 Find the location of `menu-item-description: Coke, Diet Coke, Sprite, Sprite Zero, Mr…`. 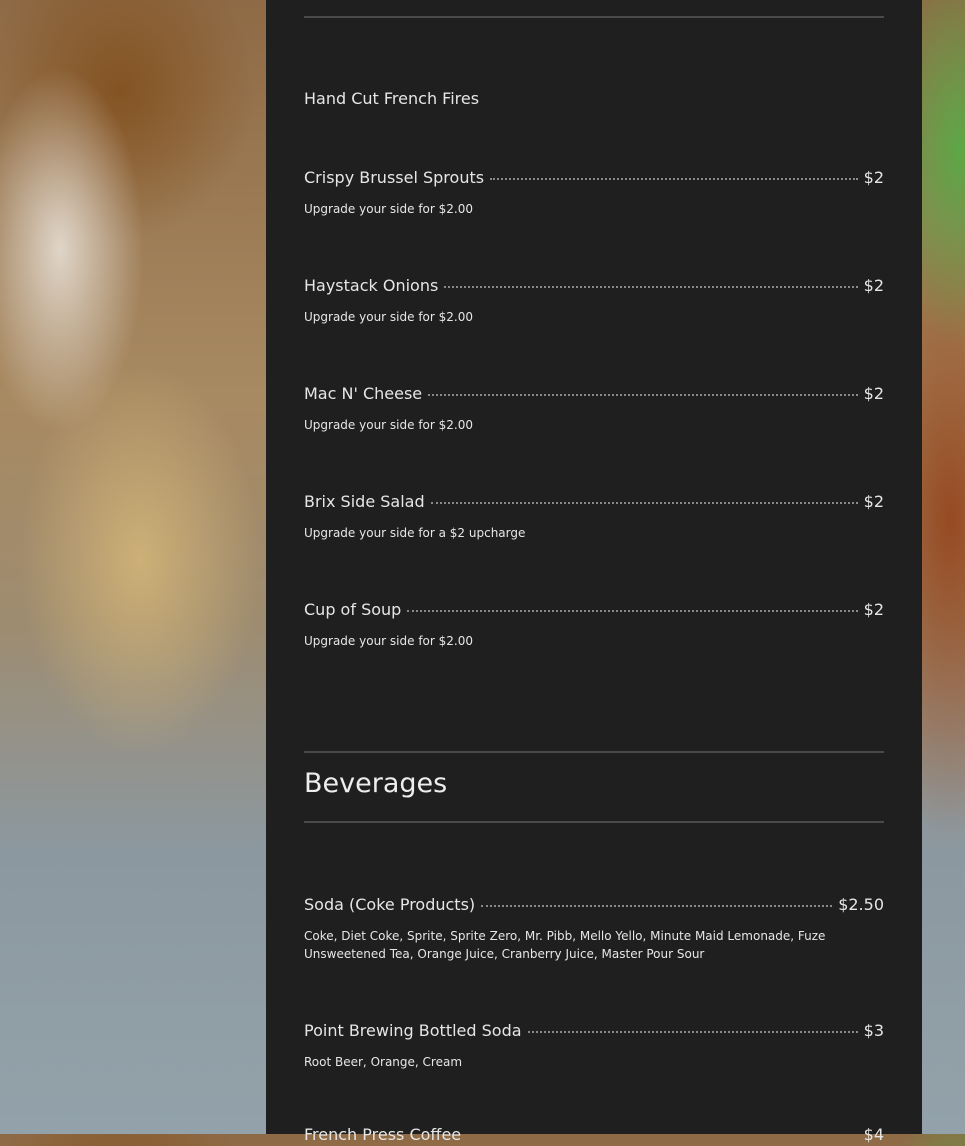

menu-item-description: Coke, Diet Coke, Sprite, Sprite Zero, Mr… is located at coordinates (565, 945).